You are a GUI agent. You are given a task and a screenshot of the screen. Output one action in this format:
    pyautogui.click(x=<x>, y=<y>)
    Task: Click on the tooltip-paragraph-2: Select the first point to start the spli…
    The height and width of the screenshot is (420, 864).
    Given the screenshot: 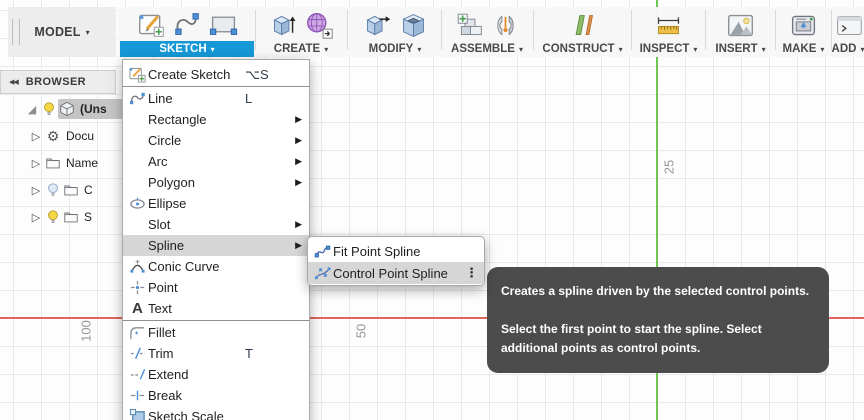 What is the action you would take?
    pyautogui.click(x=631, y=338)
    